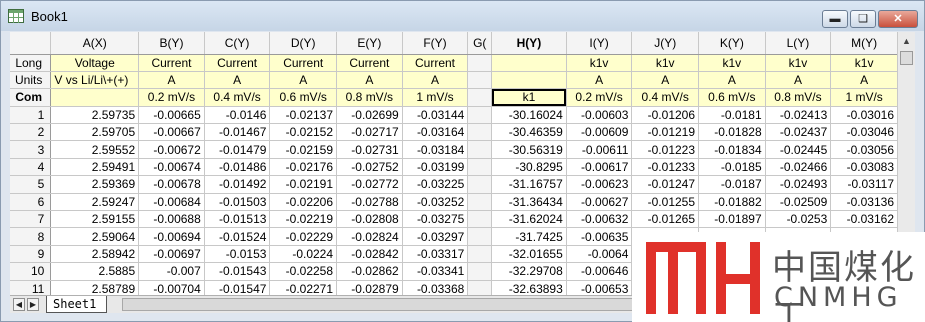 This screenshot has width=925, height=322. What do you see at coordinates (95, 63) in the screenshot?
I see `long-cell: Voltage` at bounding box center [95, 63].